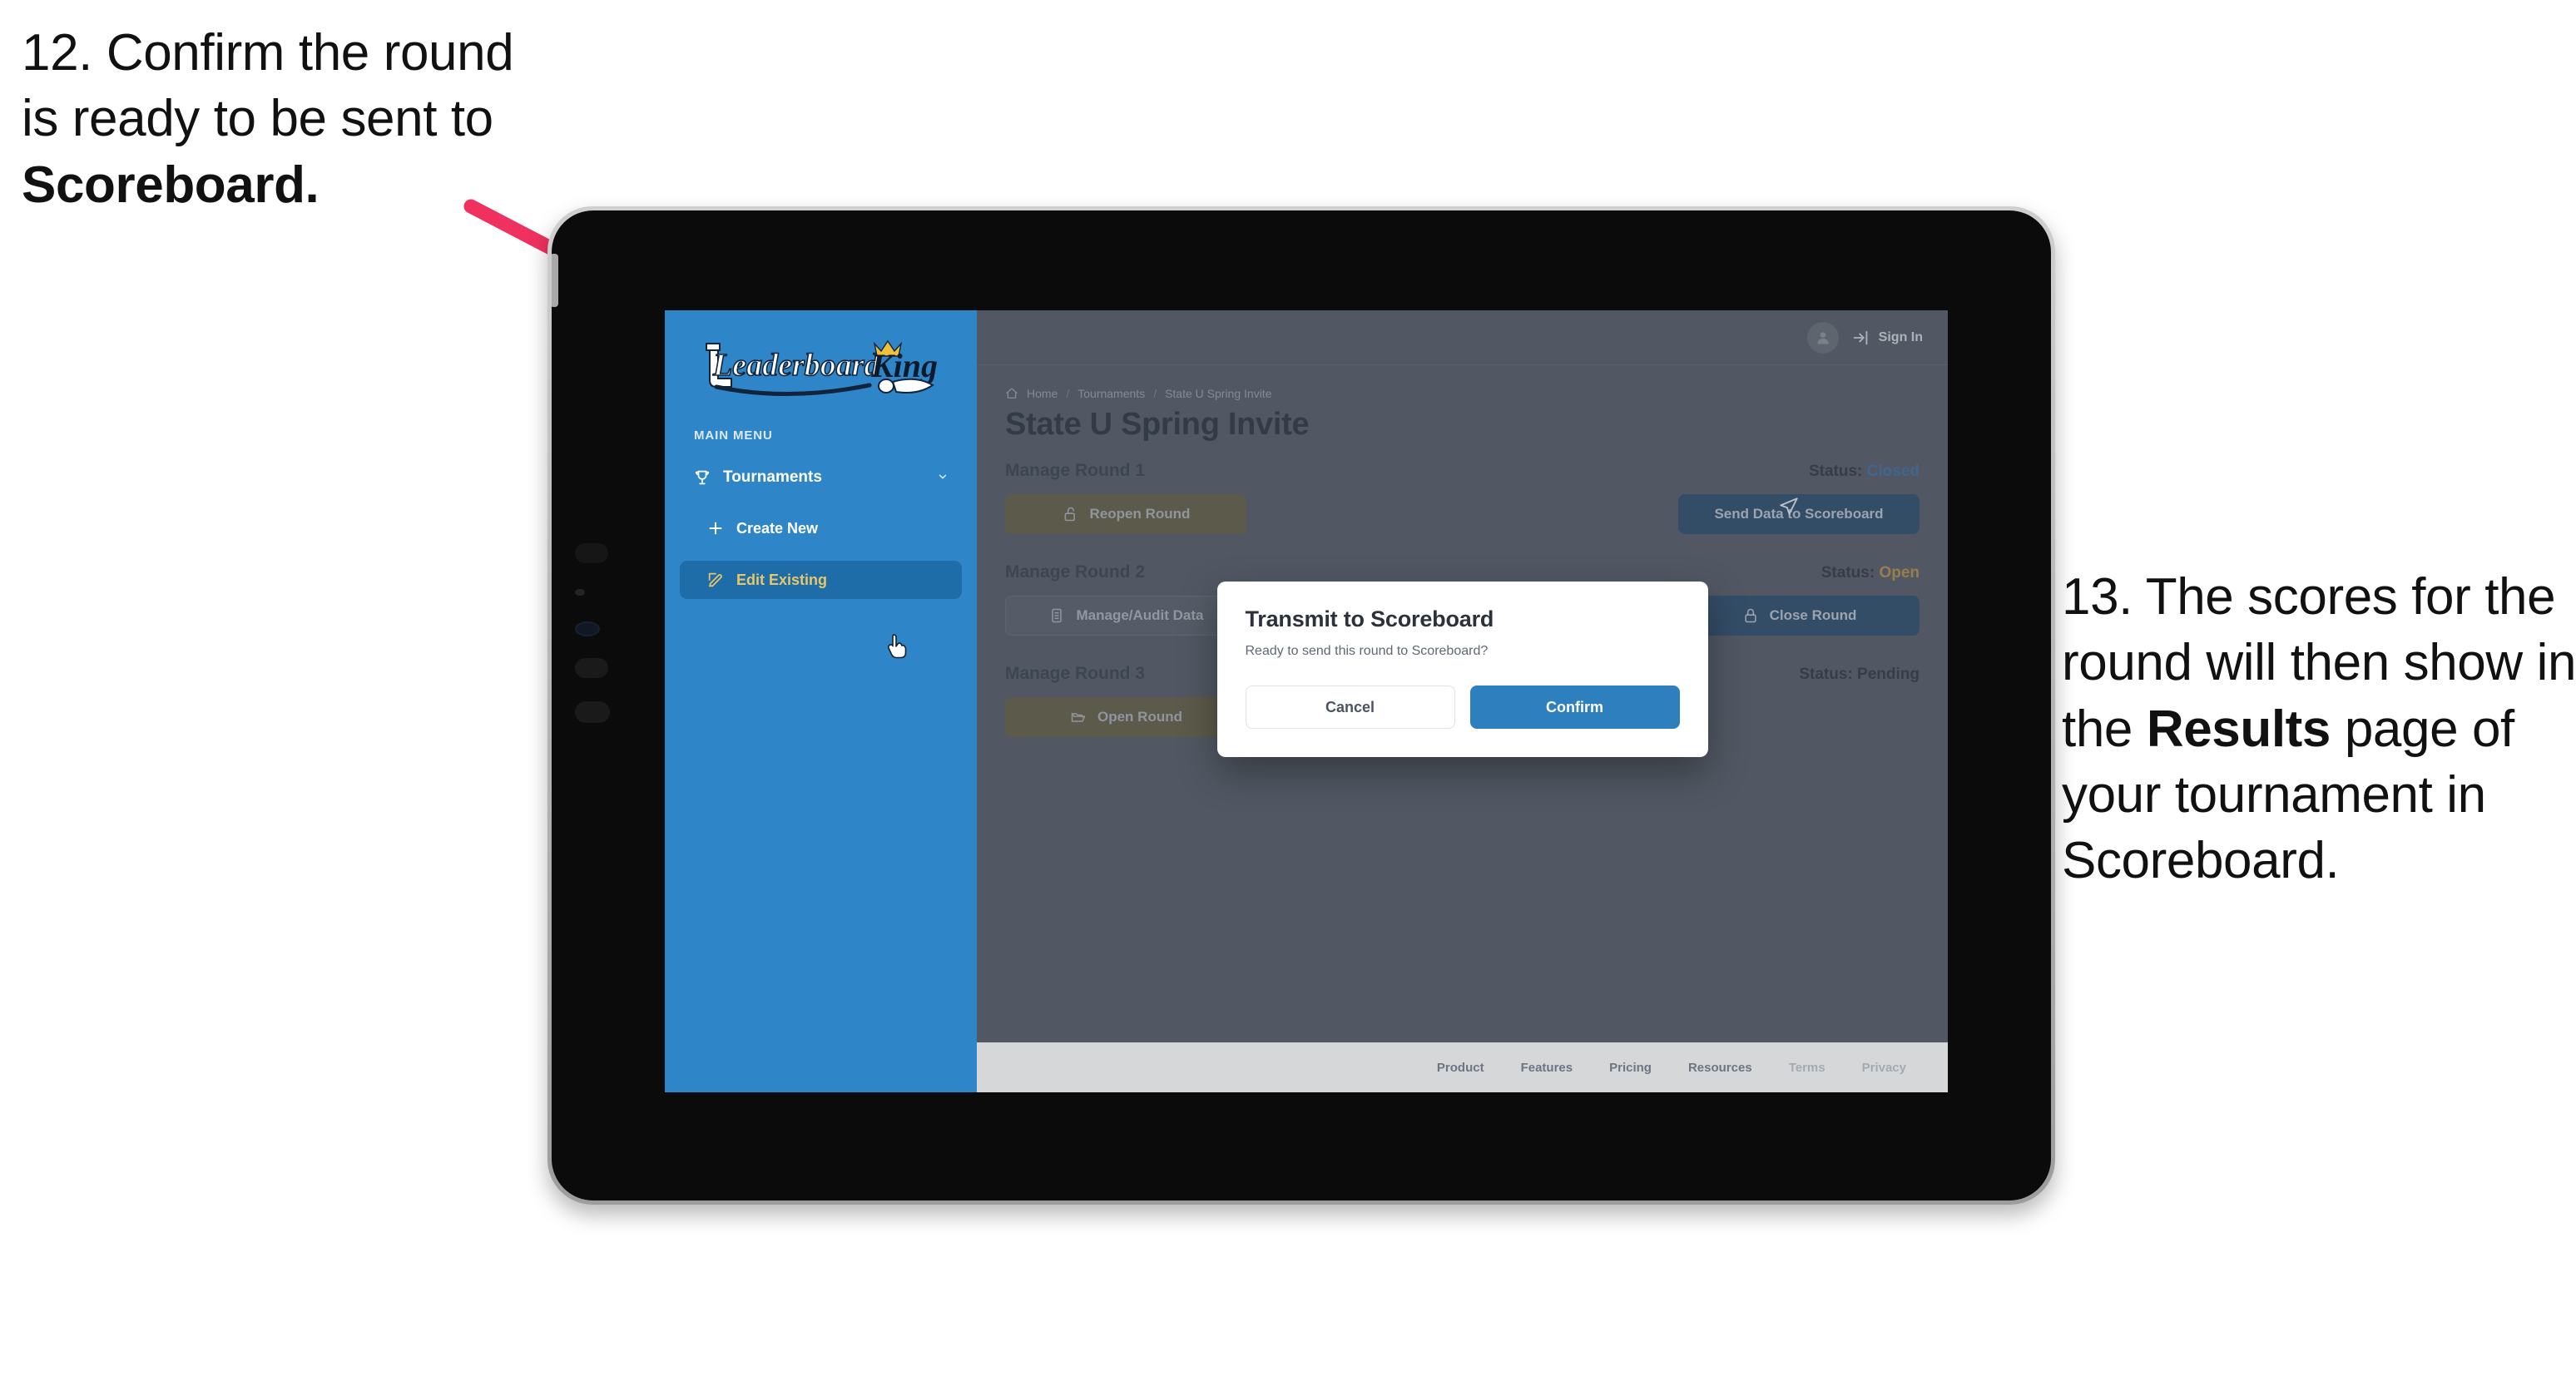 The height and width of the screenshot is (1386, 2576). I want to click on sidebar-item-create-new: Create New, so click(821, 528).